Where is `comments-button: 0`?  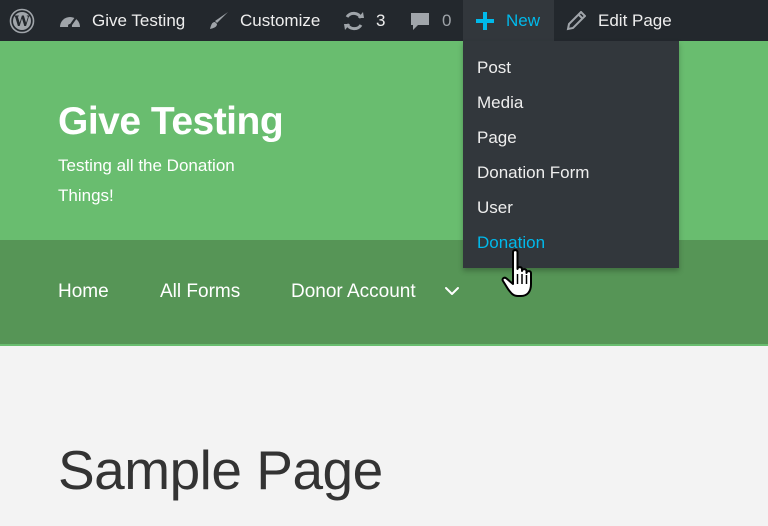
comments-button: 0 is located at coordinates (430, 20).